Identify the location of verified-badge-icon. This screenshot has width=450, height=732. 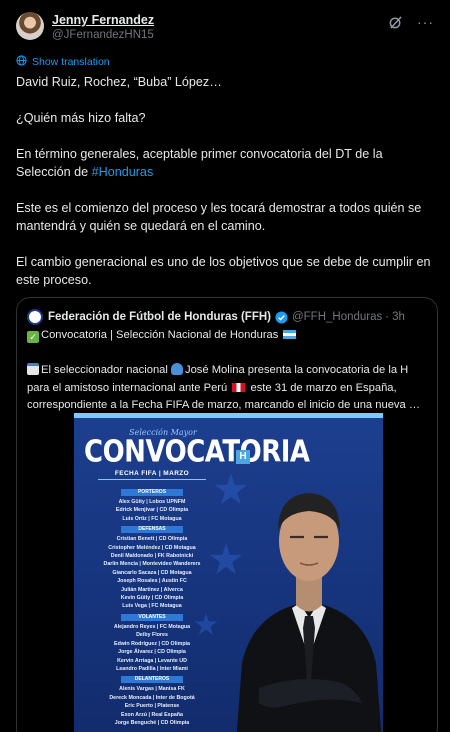
(281, 317).